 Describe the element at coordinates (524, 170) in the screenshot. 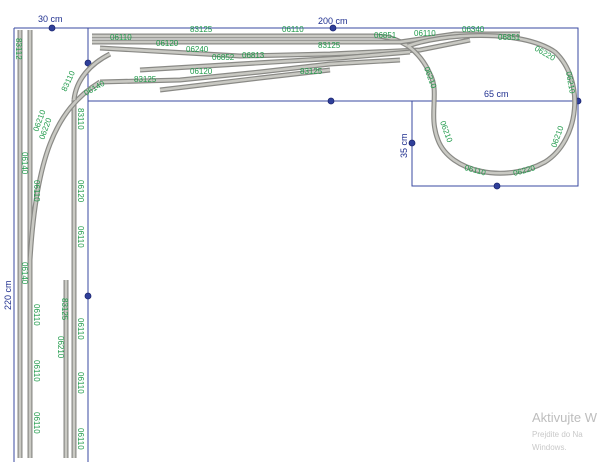

I see `part-label: 06220` at that location.